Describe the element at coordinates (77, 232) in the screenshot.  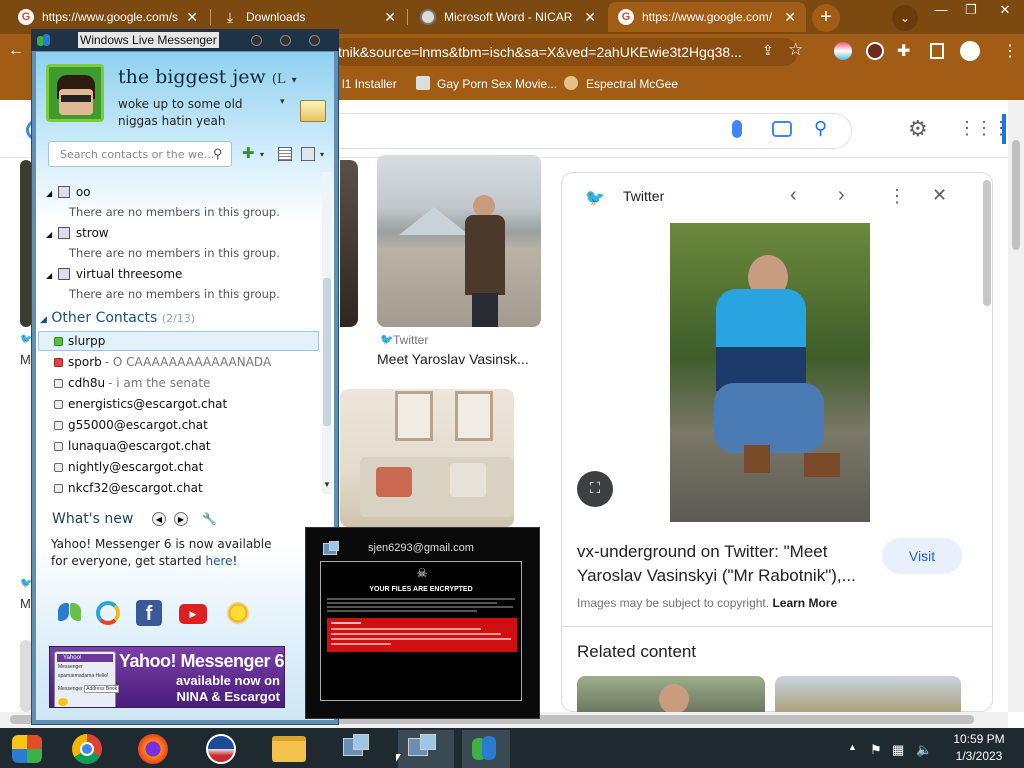
I see `group-header-strow: ◢ strow` at that location.